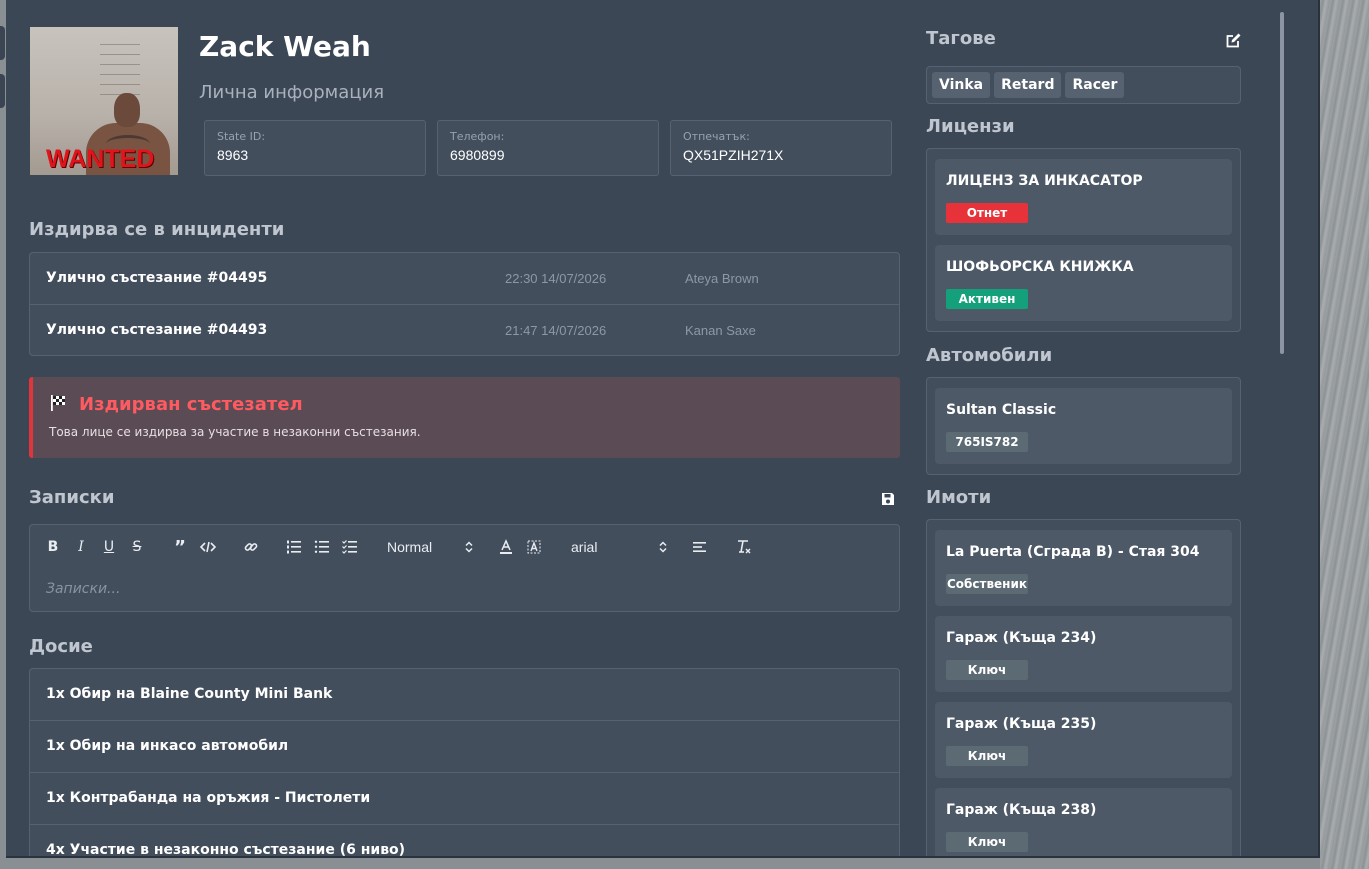 This screenshot has height=869, width=1369. Describe the element at coordinates (233, 155) in the screenshot. I see `field-value: 8963` at that location.